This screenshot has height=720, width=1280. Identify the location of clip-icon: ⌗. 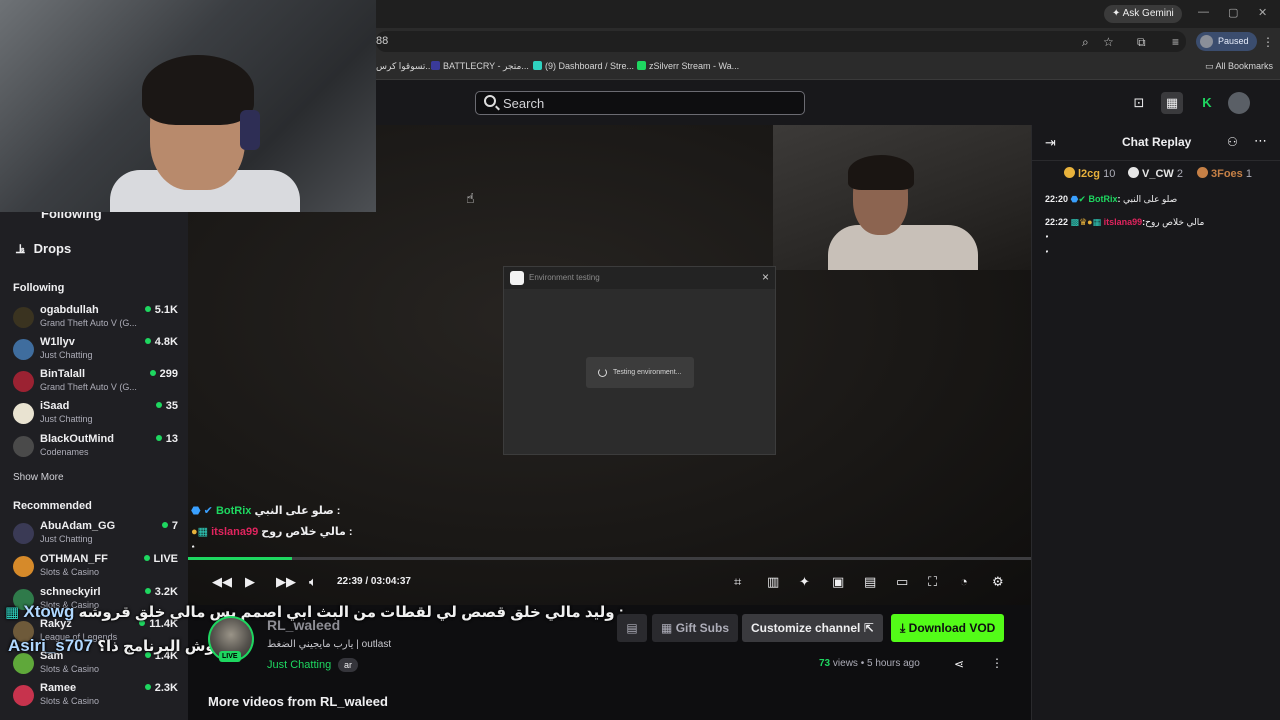
(737, 582).